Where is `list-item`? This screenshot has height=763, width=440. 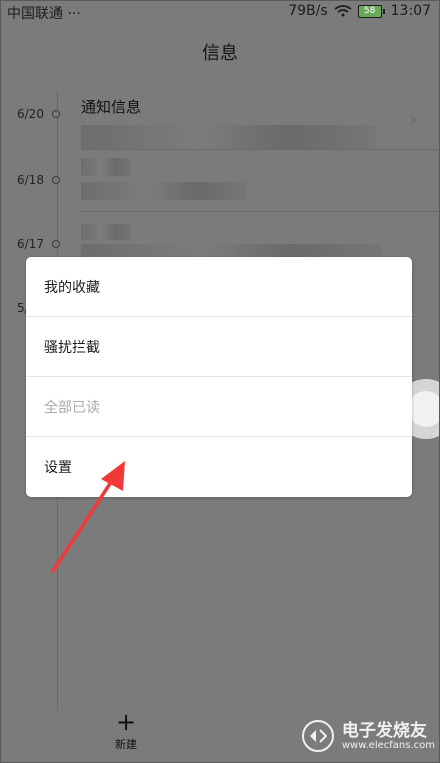
list-item is located at coordinates (245, 179).